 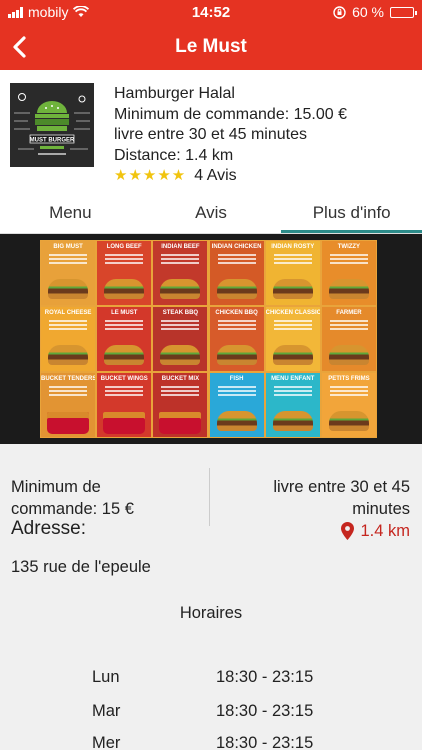 I want to click on hours-day: Mer, so click(x=106, y=742).